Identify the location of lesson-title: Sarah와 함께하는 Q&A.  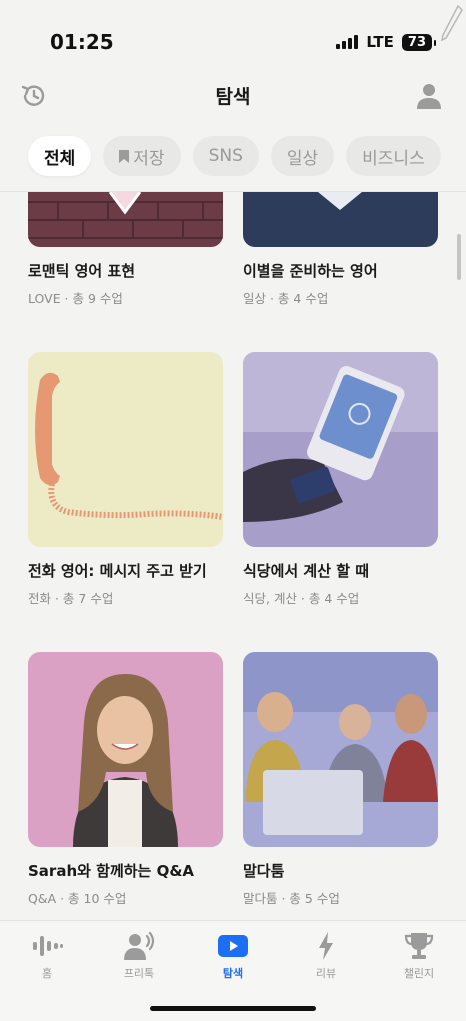
(111, 871).